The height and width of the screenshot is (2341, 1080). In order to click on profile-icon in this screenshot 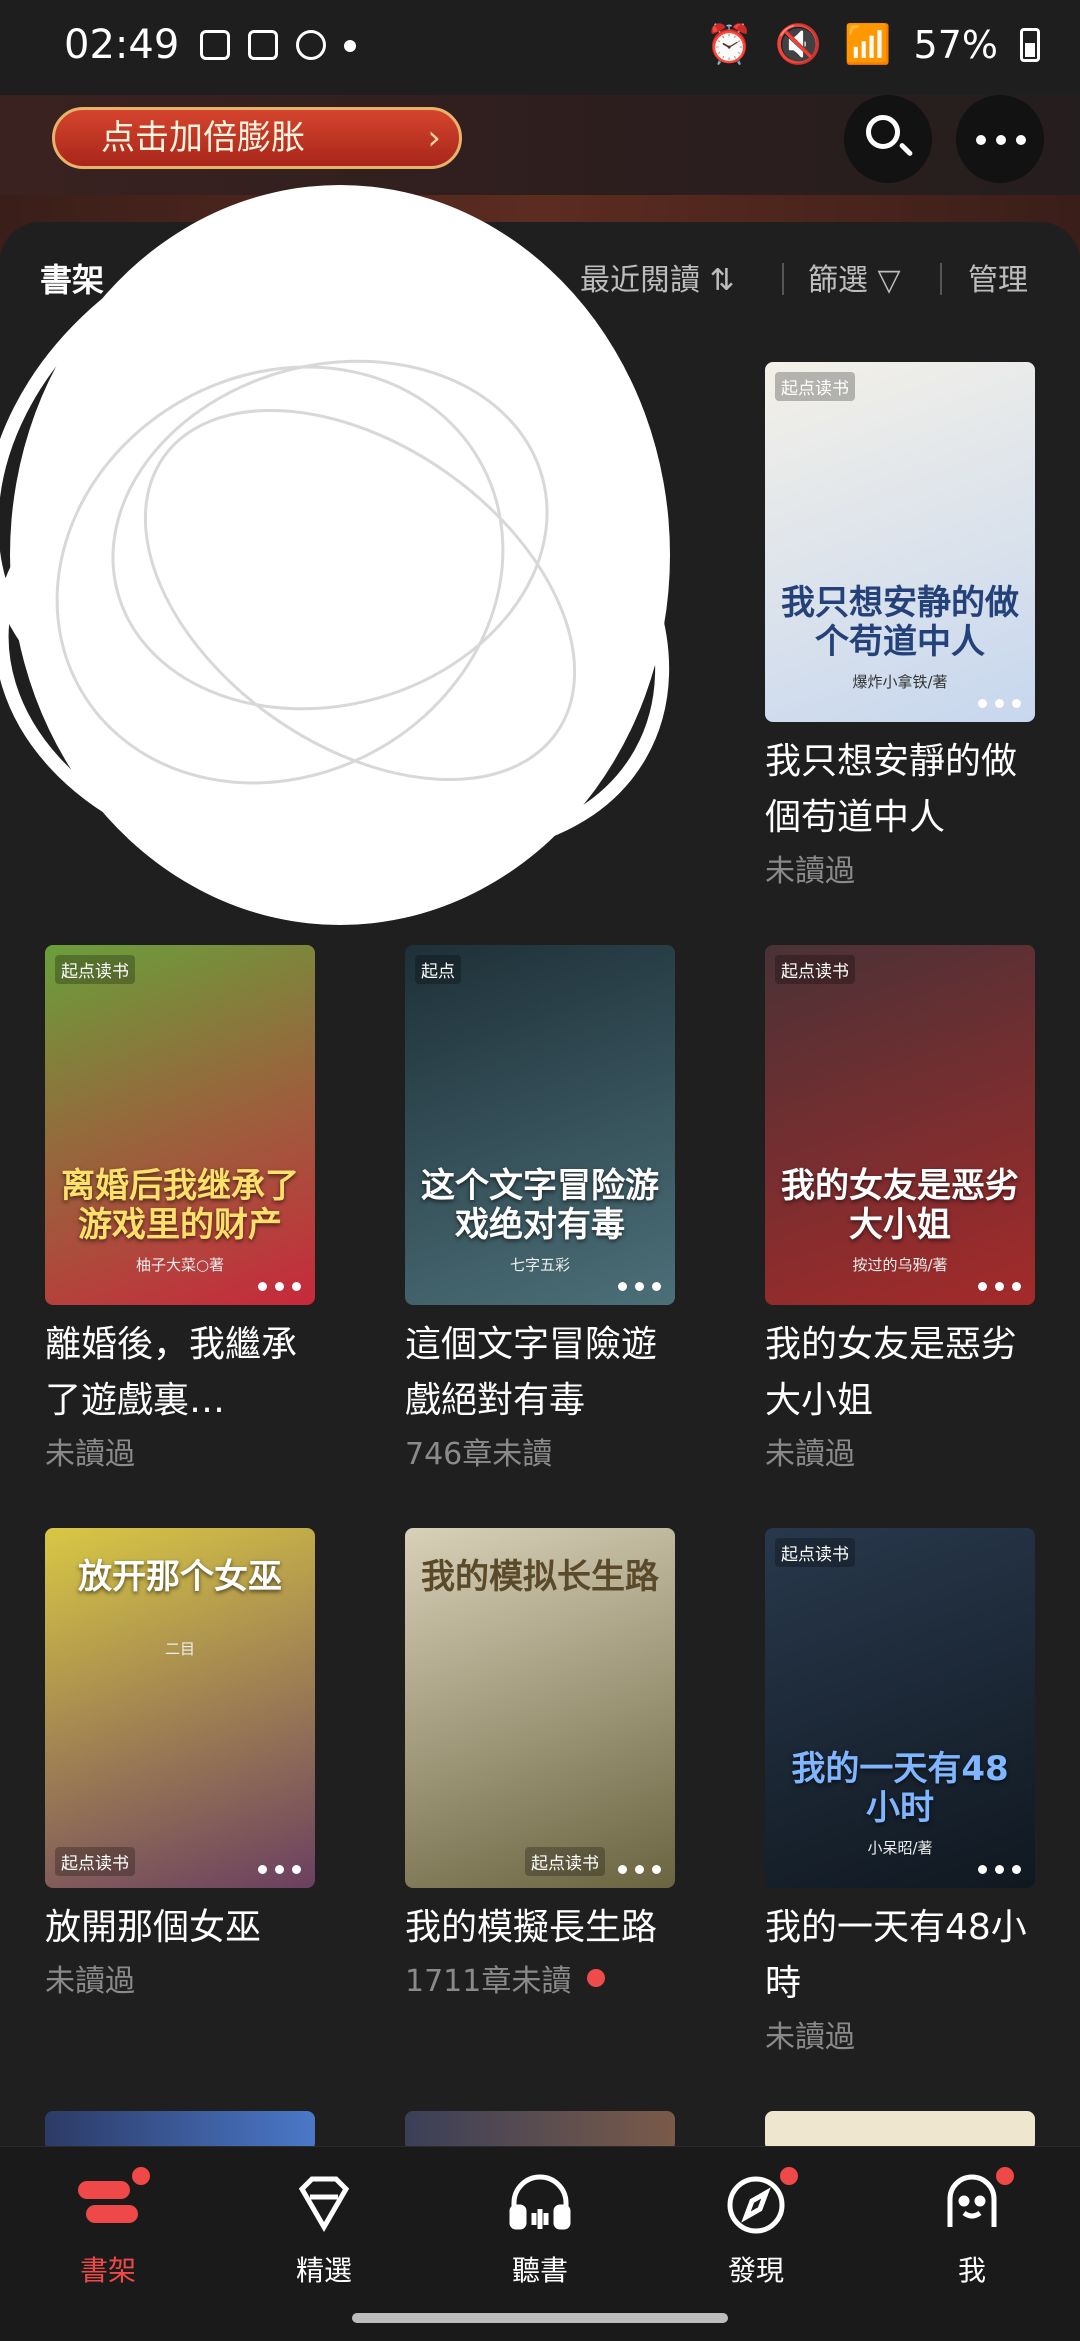, I will do `click(975, 2203)`.